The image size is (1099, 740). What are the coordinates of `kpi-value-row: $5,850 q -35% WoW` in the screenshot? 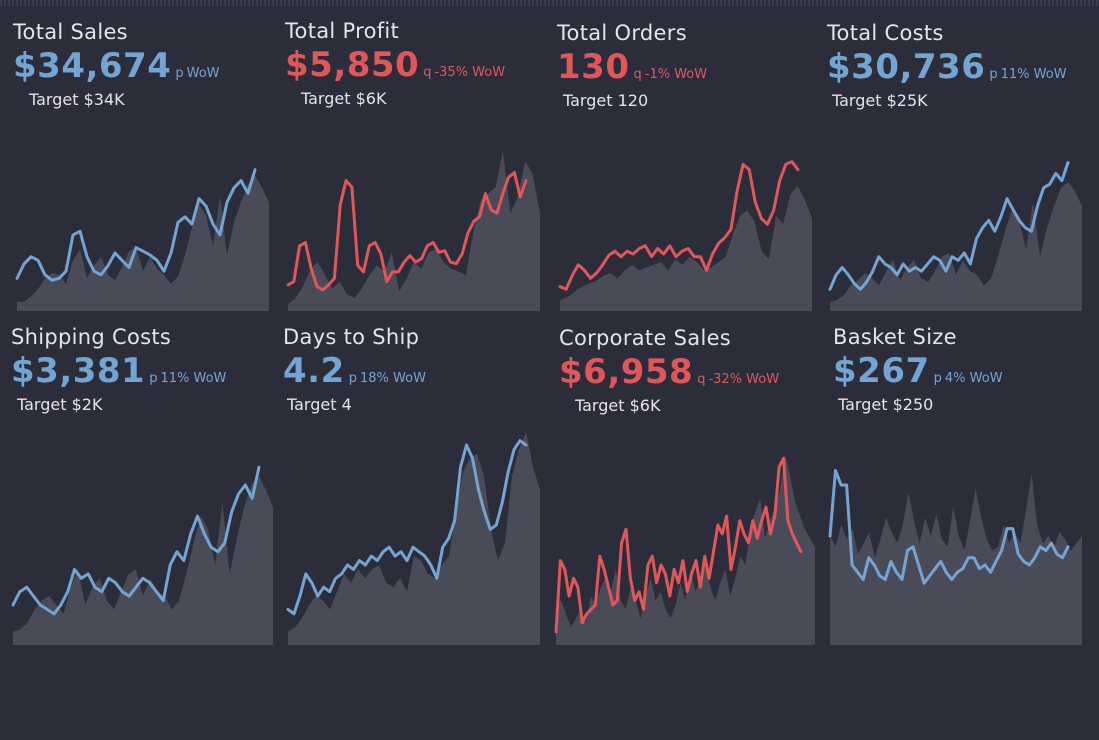 It's located at (395, 65).